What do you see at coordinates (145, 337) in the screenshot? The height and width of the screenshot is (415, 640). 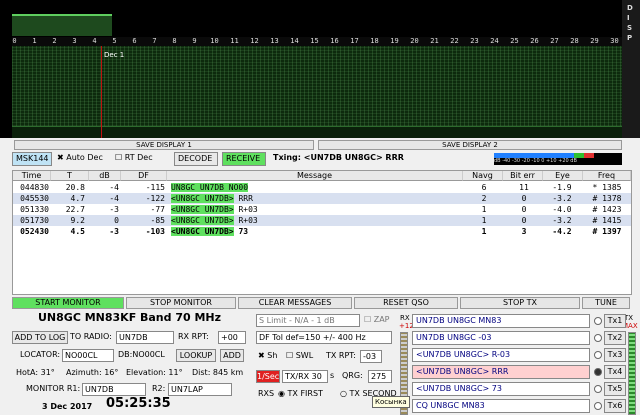 I see `to-radio-input: UN7DB` at bounding box center [145, 337].